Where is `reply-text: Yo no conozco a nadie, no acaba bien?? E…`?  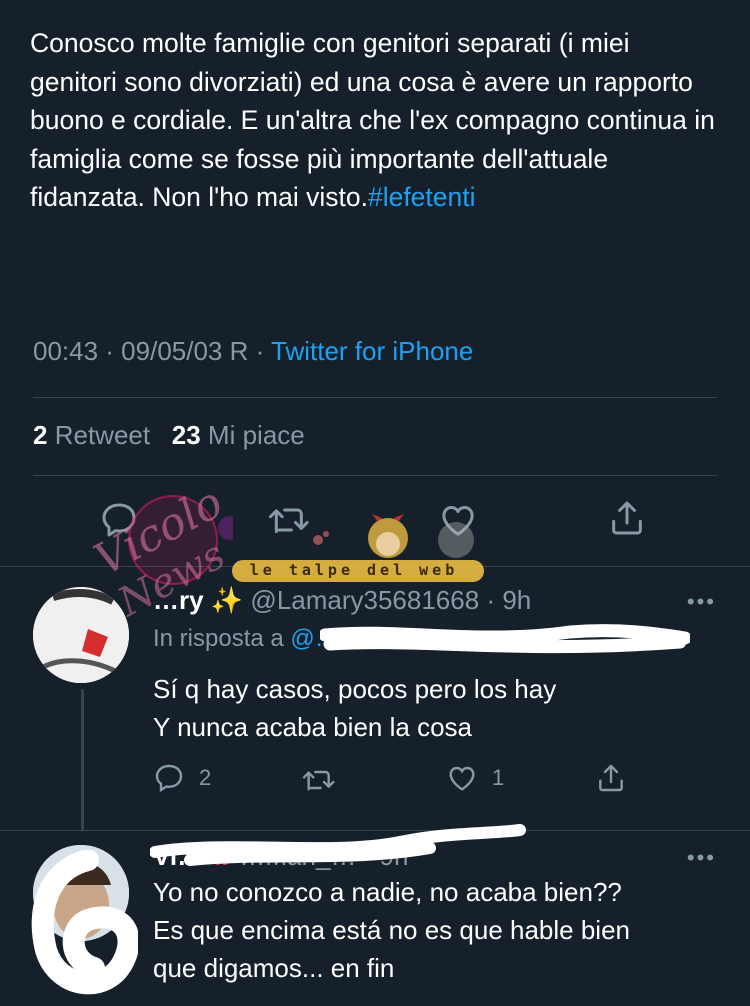 reply-text: Yo no conozco a nadie, no acaba bien?? E… is located at coordinates (391, 930).